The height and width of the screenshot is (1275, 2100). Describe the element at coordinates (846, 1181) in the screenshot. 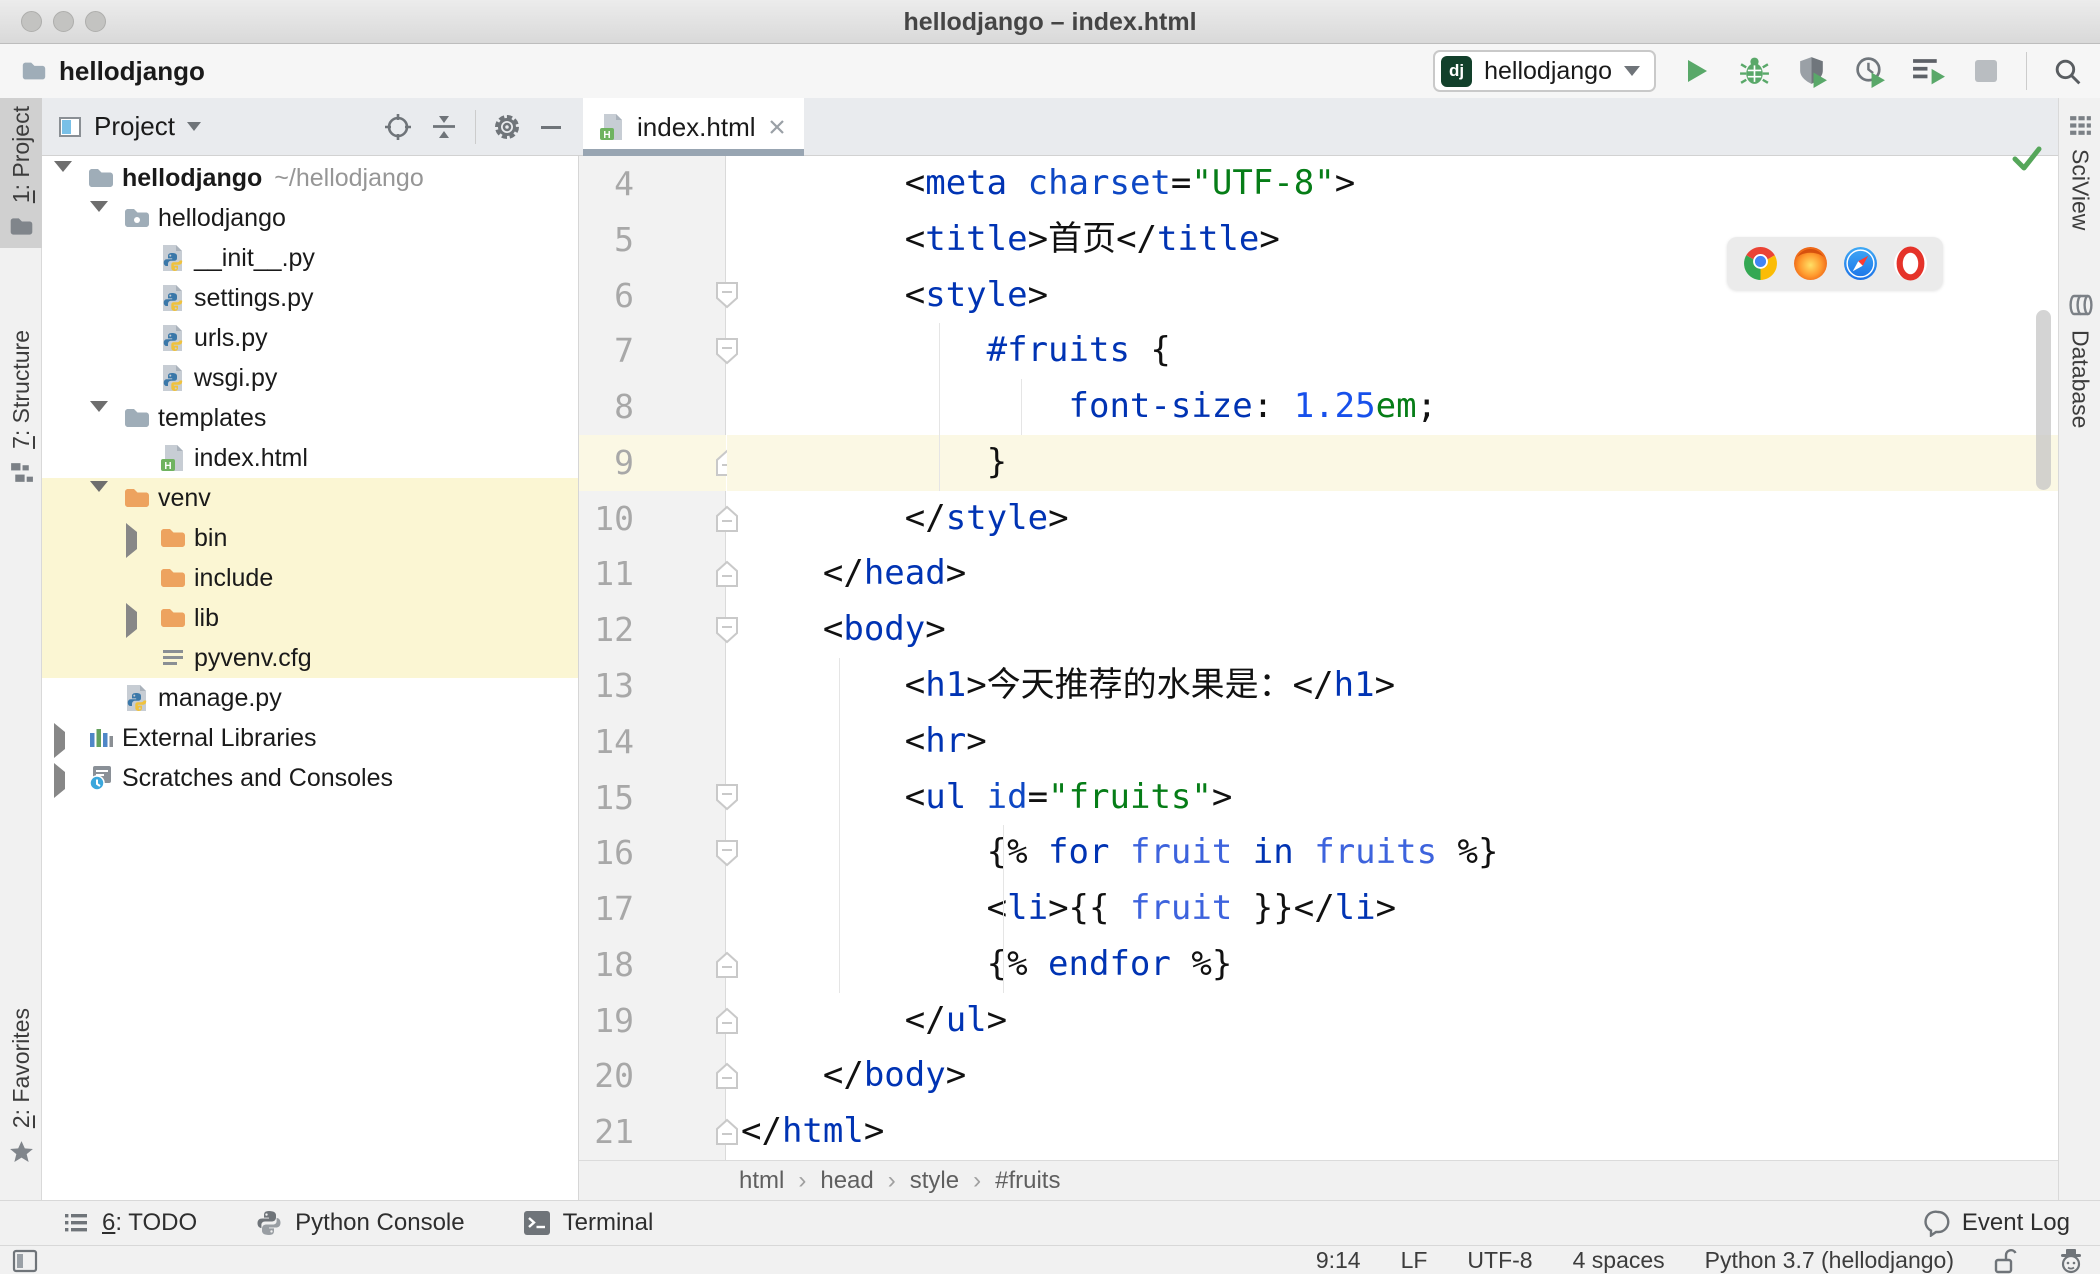

I see `breadcrumb-head: head` at that location.